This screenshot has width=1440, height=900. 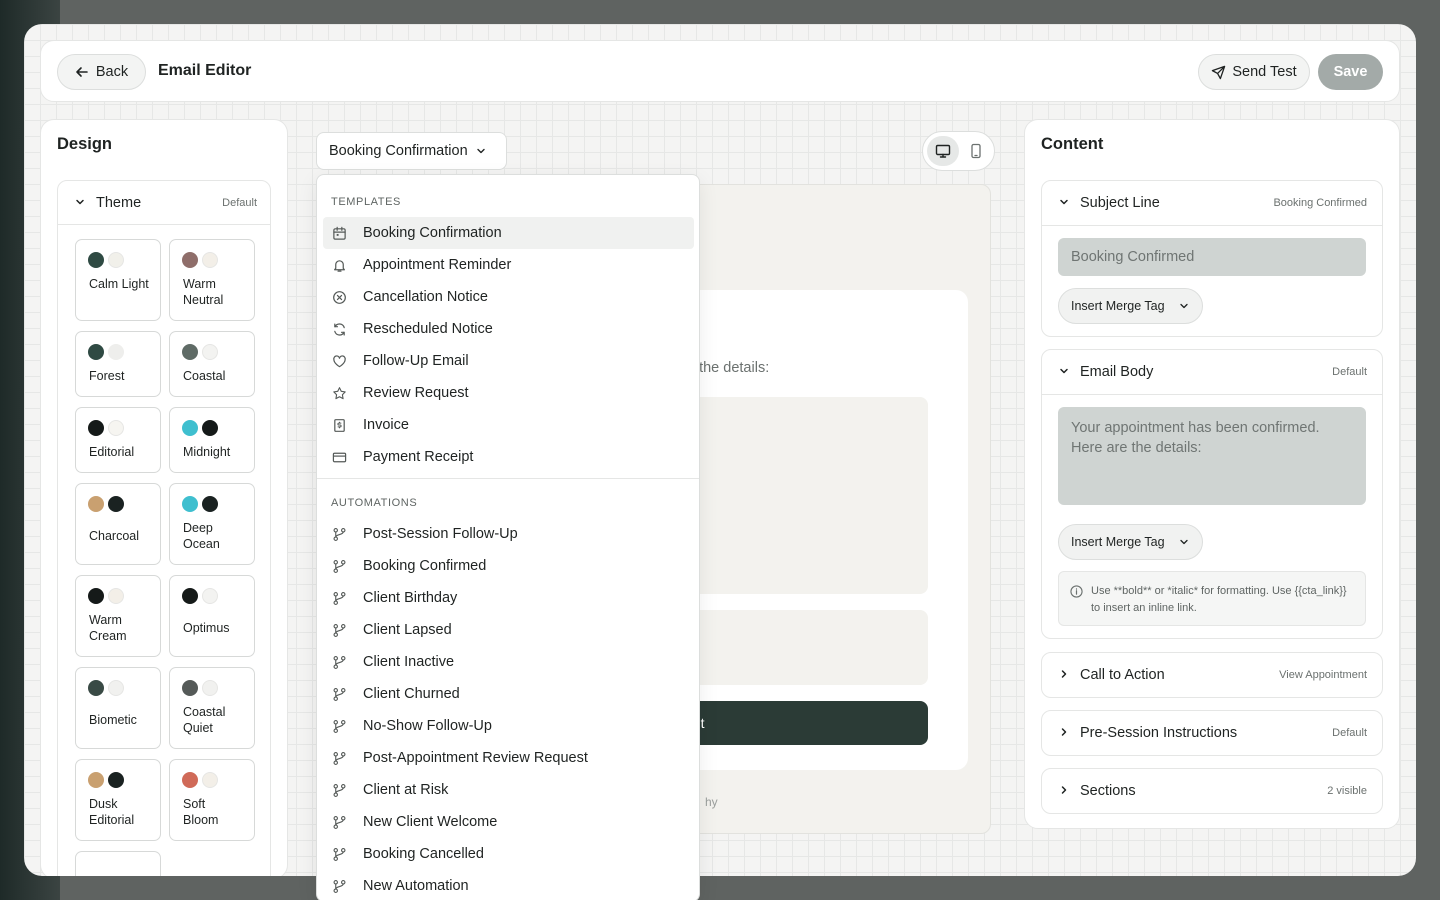 I want to click on theme-option: Dusk Editorial, so click(x=118, y=800).